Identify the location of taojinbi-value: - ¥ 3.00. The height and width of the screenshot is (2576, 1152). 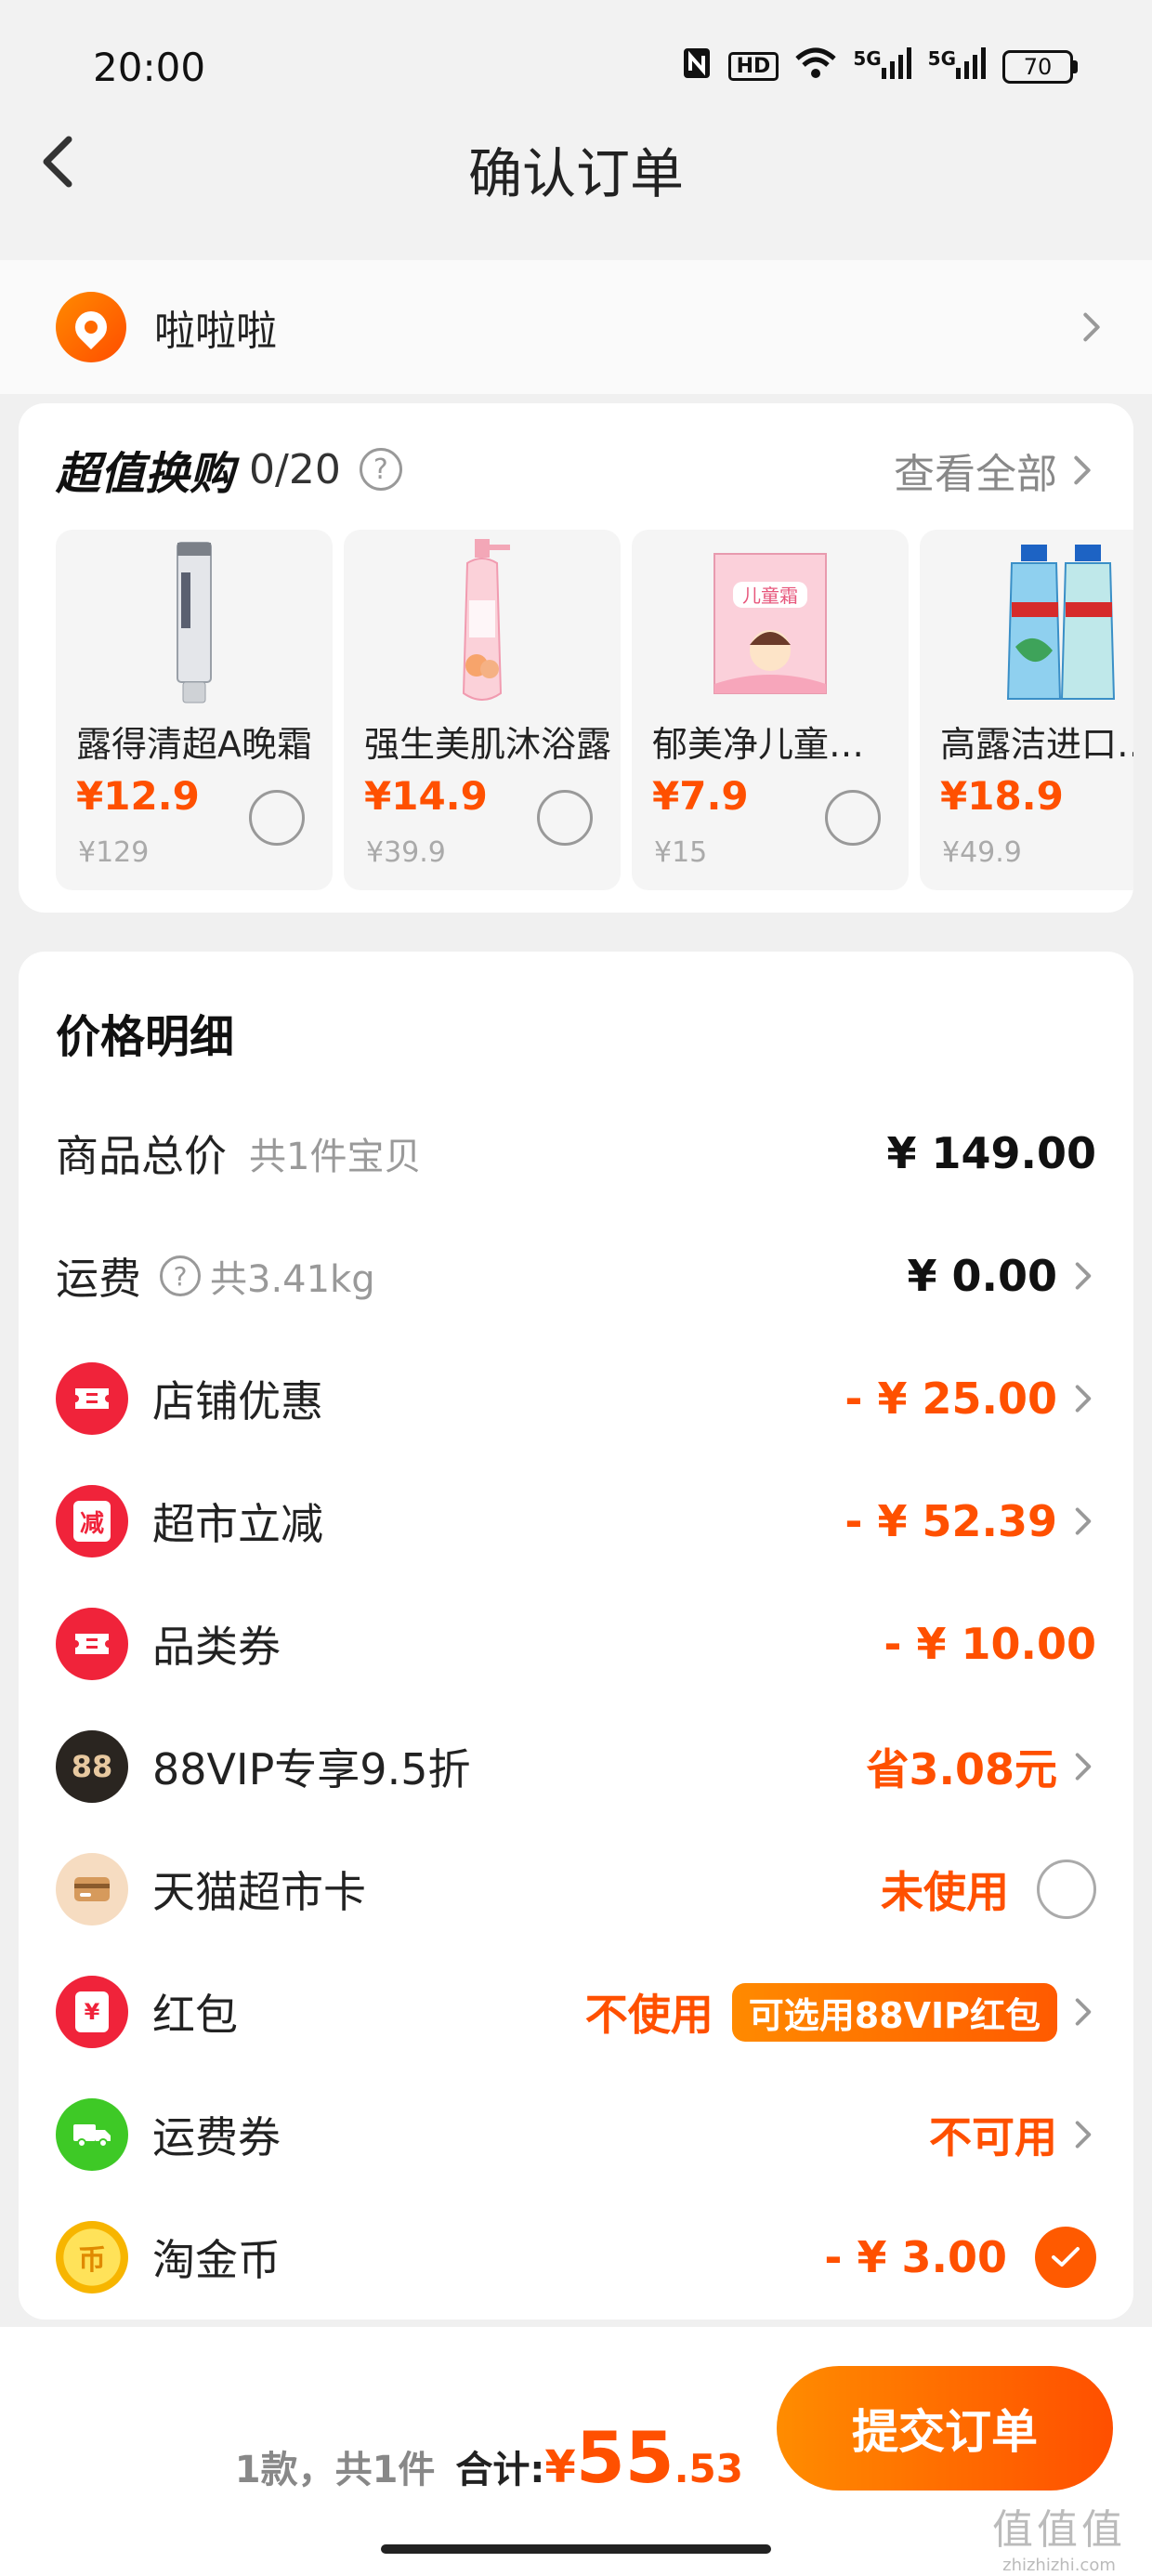
(915, 2257).